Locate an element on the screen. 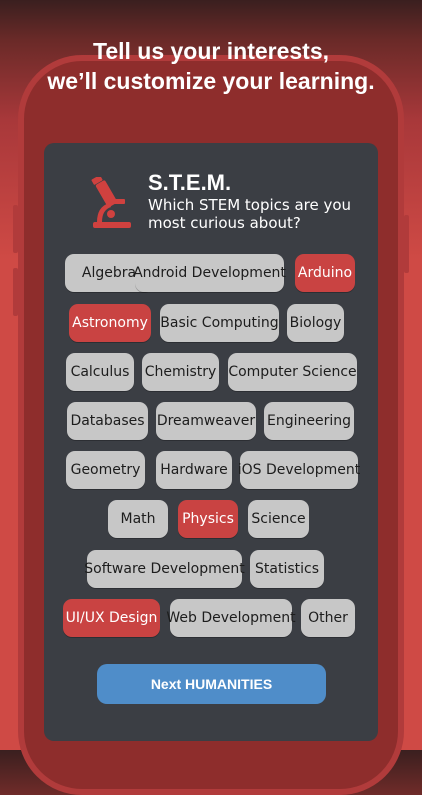 This screenshot has height=795, width=422. topic-chip: Astronomy is located at coordinates (110, 323).